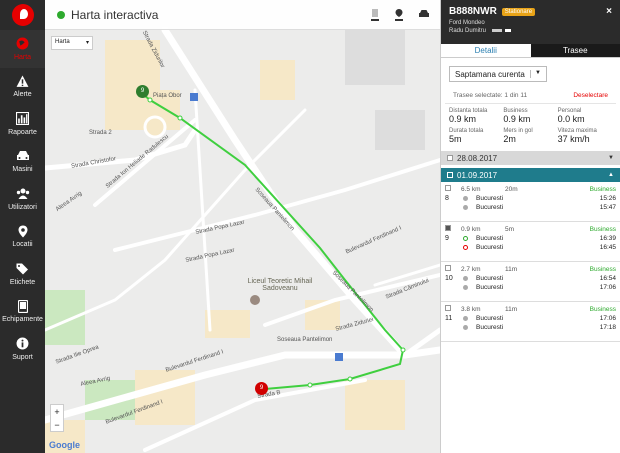 Image resolution: width=620 pixels, height=453 pixels. Describe the element at coordinates (575, 50) in the screenshot. I see `tab-trasee: Trasee` at that location.